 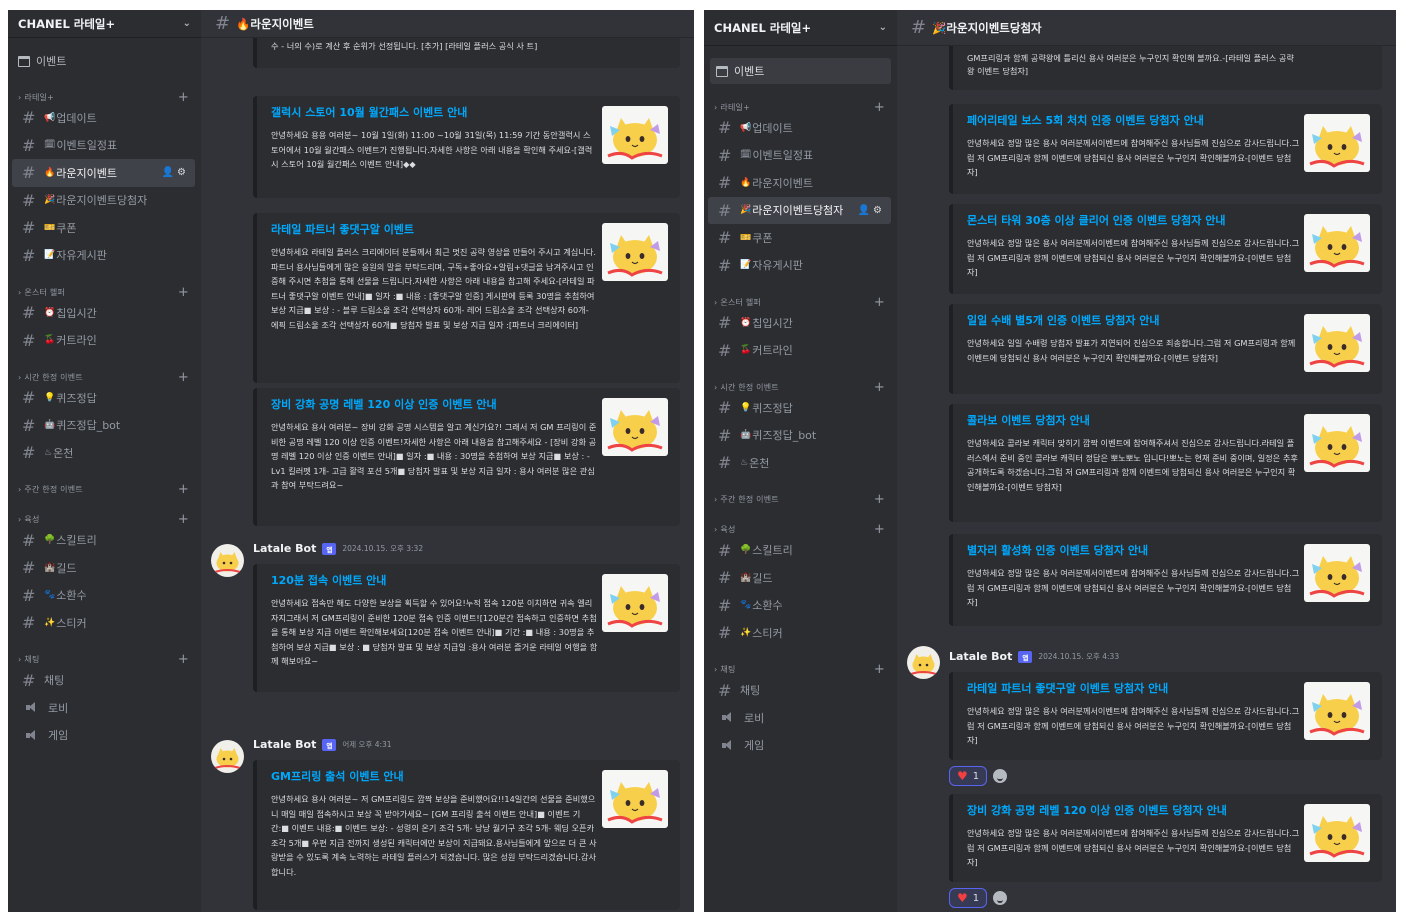 What do you see at coordinates (434, 229) in the screenshot?
I see `embed-title-link: 라테일 파트너 좋댓구알 이벤트` at bounding box center [434, 229].